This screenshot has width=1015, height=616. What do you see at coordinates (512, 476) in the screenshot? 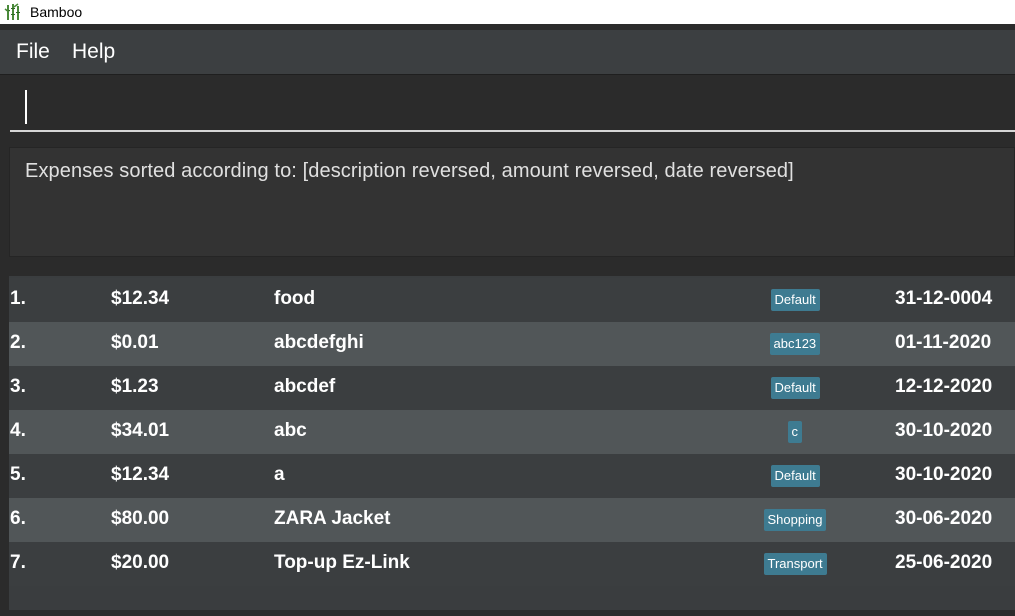
I see `expense-row: 5. $12.34 a 30-10-2020 Default` at bounding box center [512, 476].